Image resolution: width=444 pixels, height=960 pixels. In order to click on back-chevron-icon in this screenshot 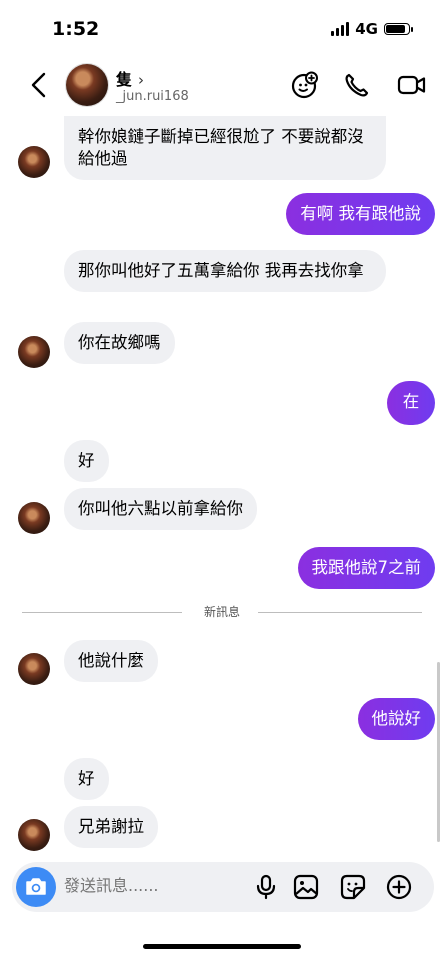, I will do `click(40, 85)`.